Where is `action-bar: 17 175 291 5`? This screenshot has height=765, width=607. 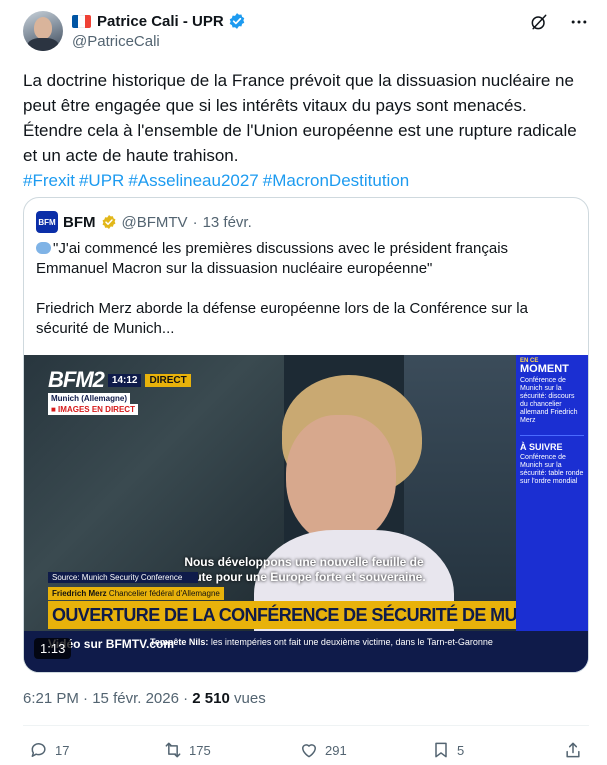 action-bar: 17 175 291 5 is located at coordinates (306, 751).